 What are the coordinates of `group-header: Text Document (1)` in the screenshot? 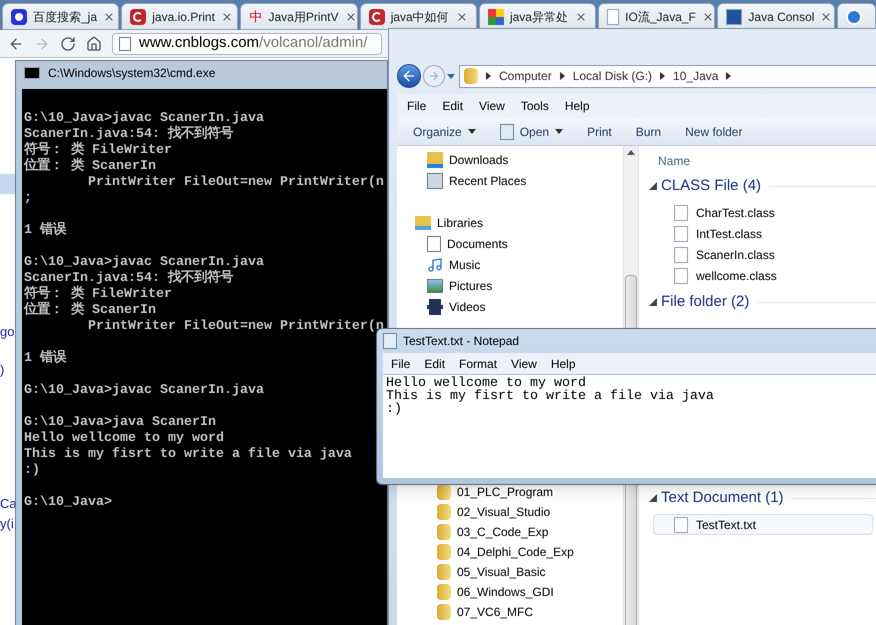 It's located at (722, 498).